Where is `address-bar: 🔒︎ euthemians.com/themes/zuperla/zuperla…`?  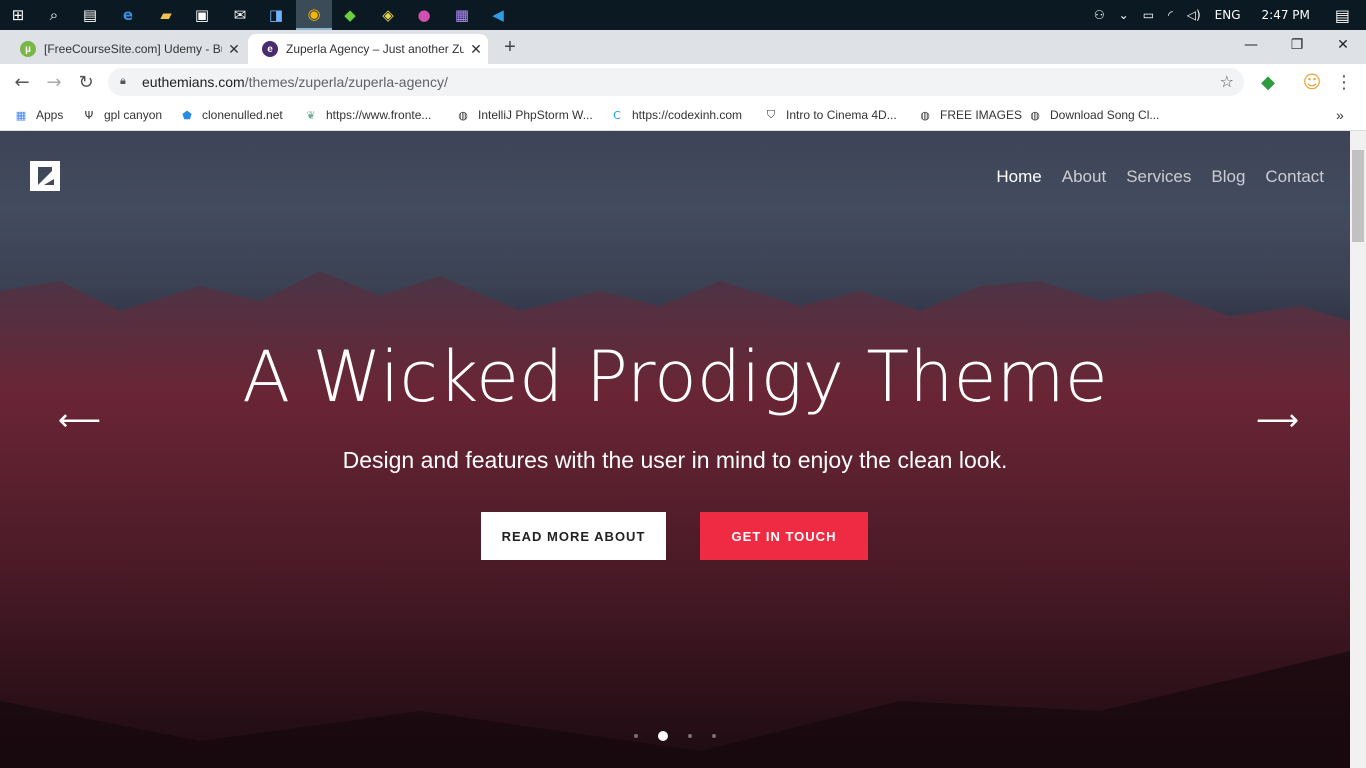
address-bar: 🔒︎ euthemians.com/themes/zuperla/zuperla… is located at coordinates (676, 82).